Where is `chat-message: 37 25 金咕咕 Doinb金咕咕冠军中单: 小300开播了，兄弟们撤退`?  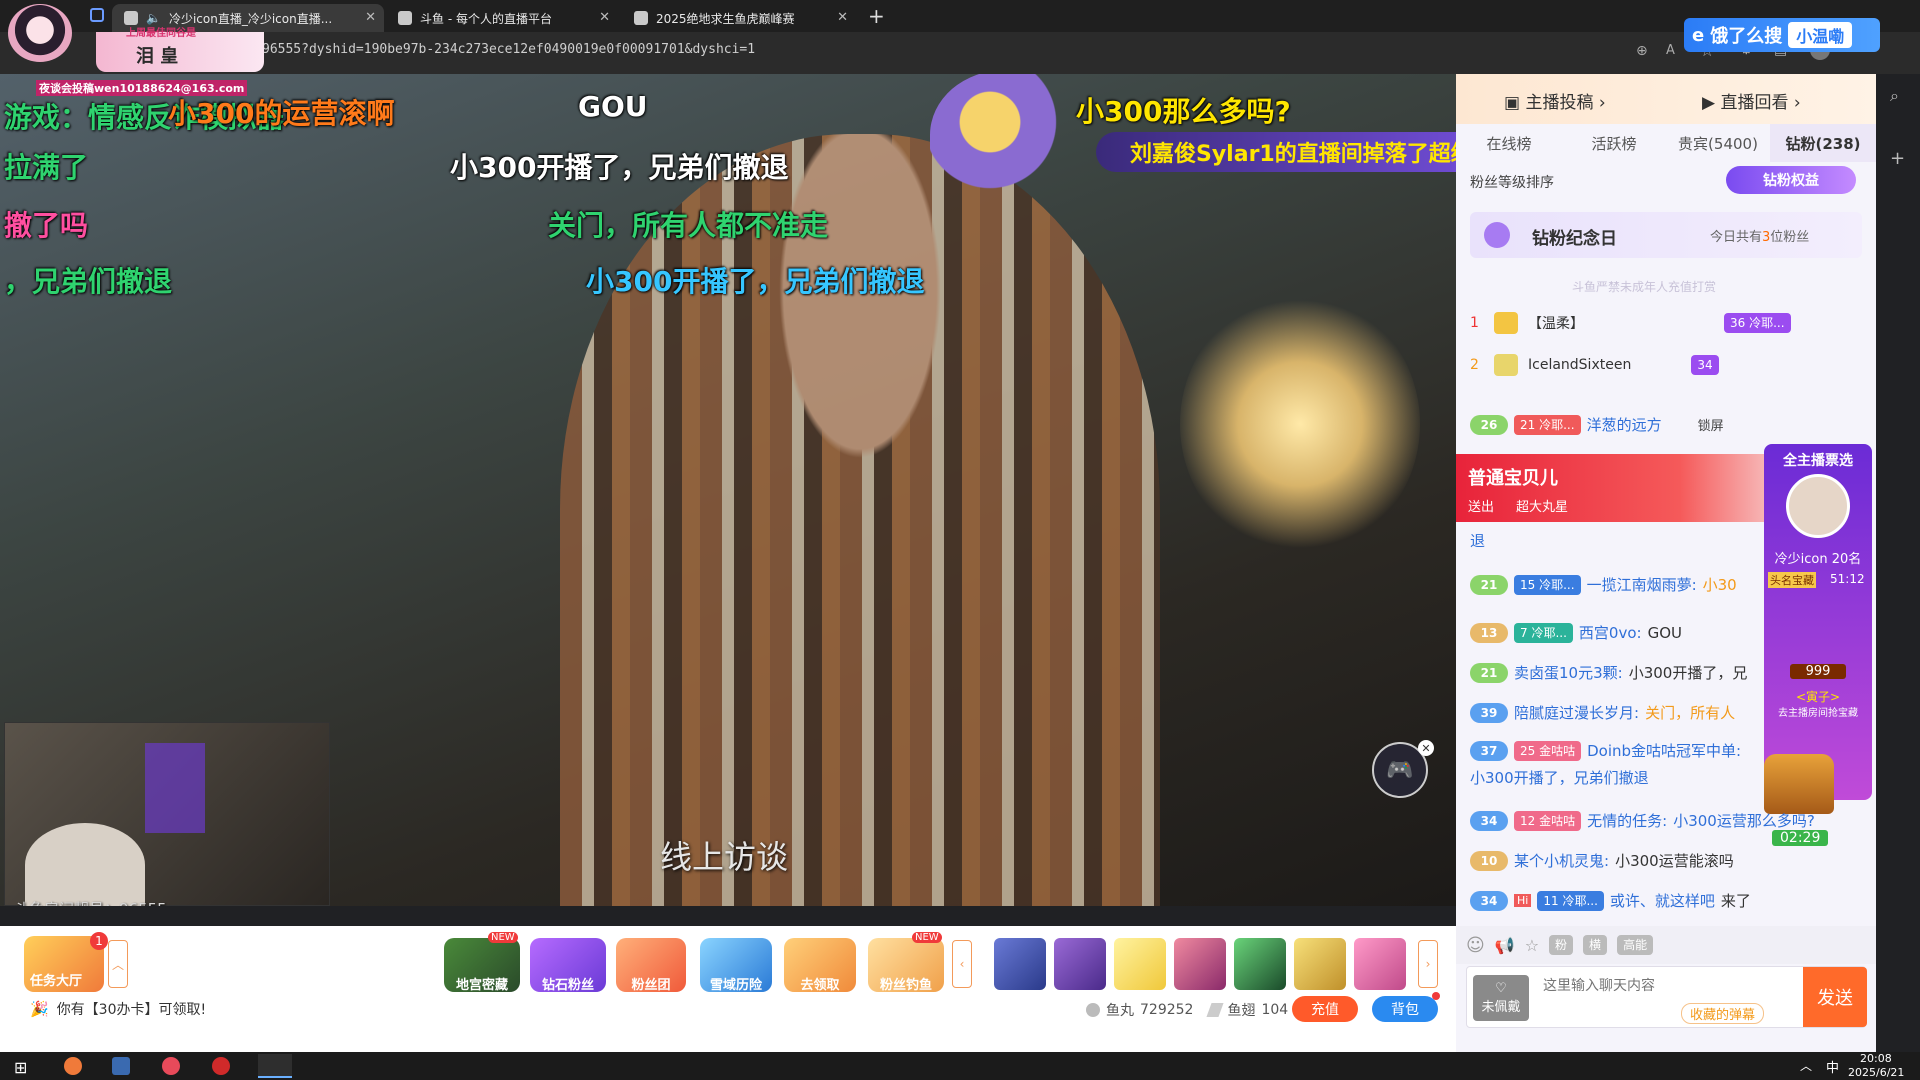
chat-message: 37 25 金咕咕 Doinb金咕咕冠军中单: 小300开播了，兄弟们撤退 is located at coordinates (1620, 764).